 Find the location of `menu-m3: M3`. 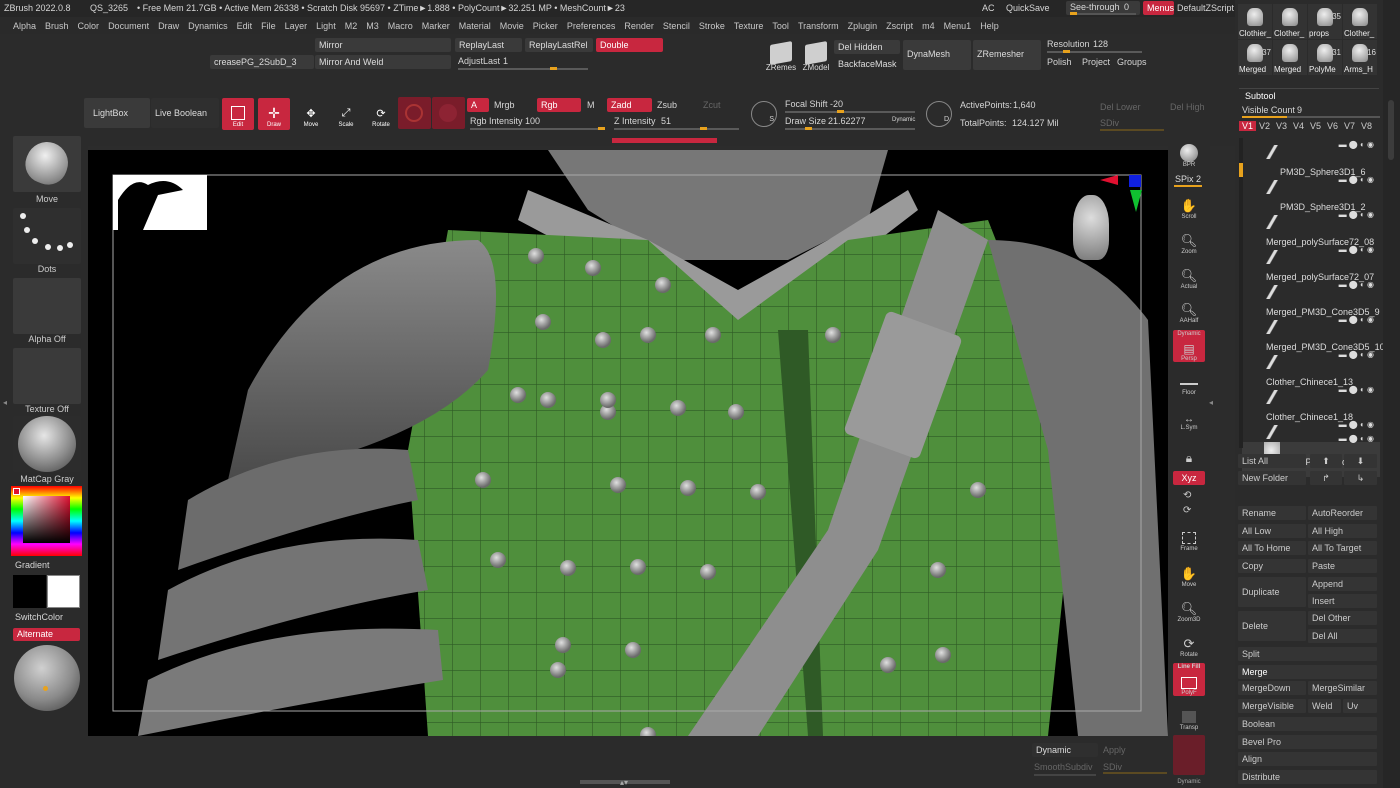

menu-m3: M3 is located at coordinates (372, 26).